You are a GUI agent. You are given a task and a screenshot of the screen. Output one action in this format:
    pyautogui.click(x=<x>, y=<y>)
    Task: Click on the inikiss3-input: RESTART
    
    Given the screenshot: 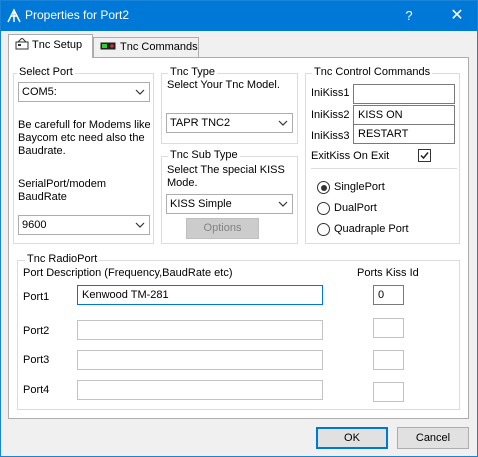 What is the action you would take?
    pyautogui.click(x=404, y=134)
    